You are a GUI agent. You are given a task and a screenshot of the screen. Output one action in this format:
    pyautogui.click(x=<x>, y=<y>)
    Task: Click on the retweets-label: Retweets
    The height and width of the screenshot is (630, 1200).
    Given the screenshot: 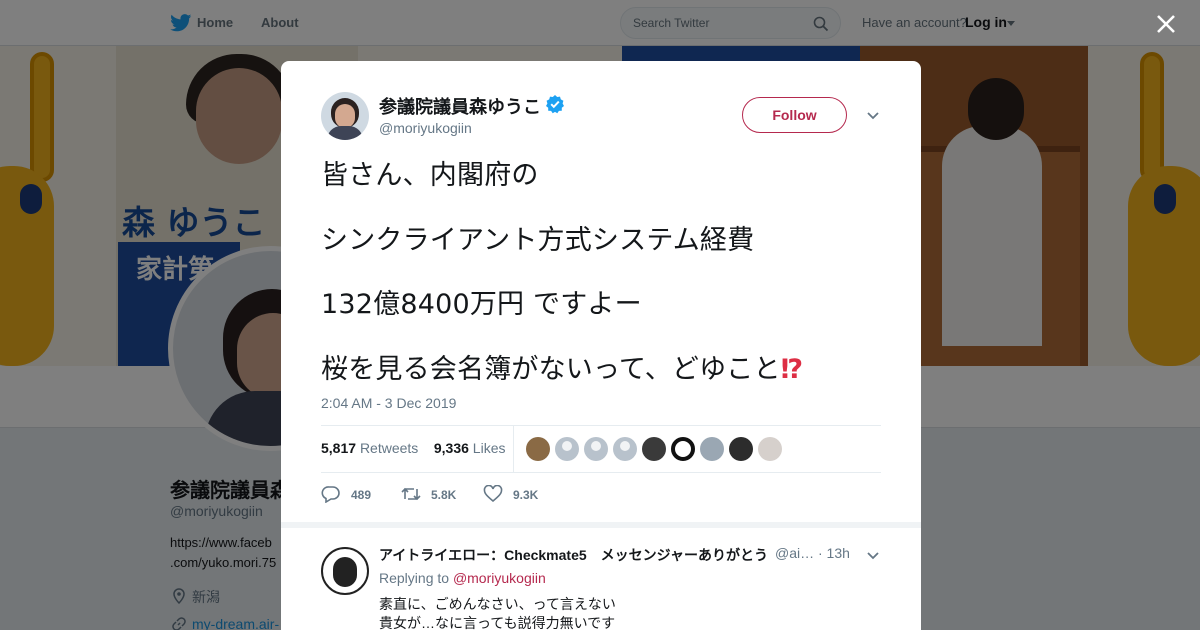 What is the action you would take?
    pyautogui.click(x=389, y=448)
    